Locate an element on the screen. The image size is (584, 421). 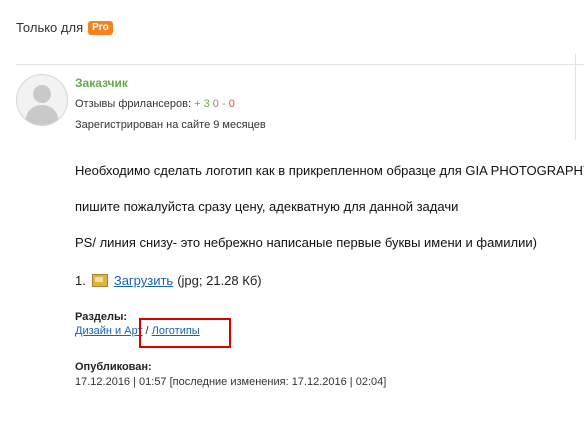
top-line: Только для Pro is located at coordinates (64, 27).